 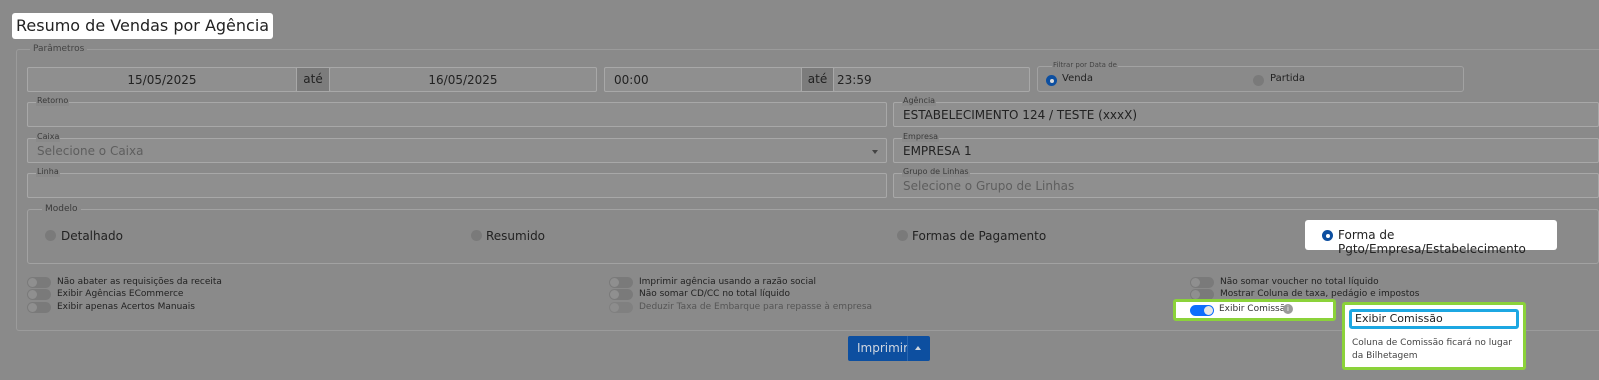 I want to click on time-end-value: 23:59, so click(x=854, y=80).